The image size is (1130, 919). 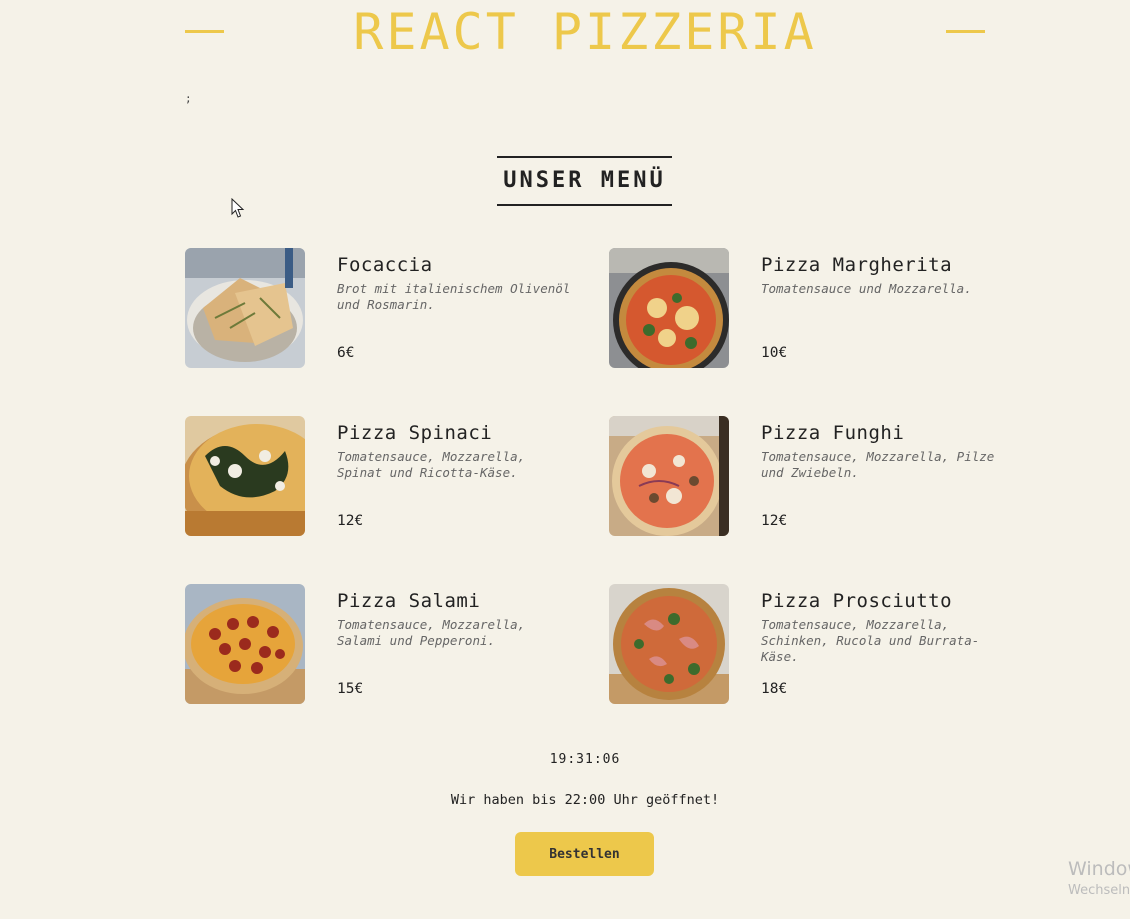 What do you see at coordinates (245, 308) in the screenshot?
I see `focaccia-photo` at bounding box center [245, 308].